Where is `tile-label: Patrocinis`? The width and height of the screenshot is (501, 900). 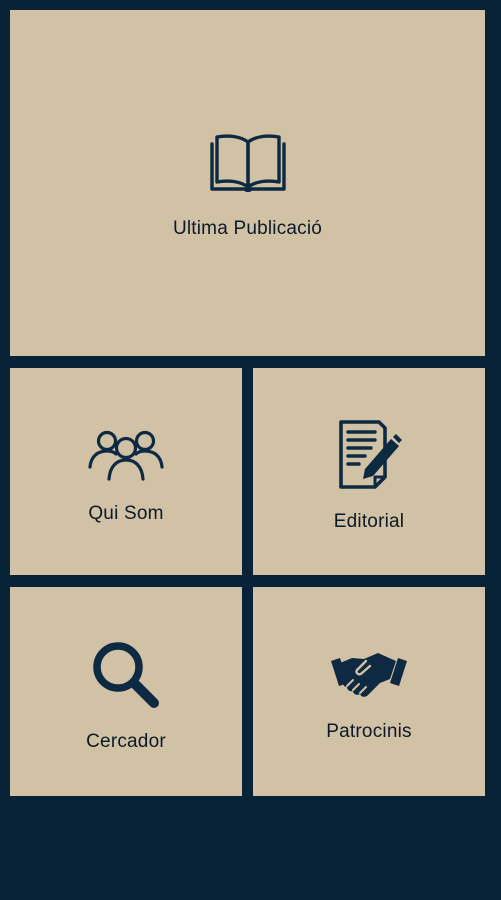 tile-label: Patrocinis is located at coordinates (369, 731).